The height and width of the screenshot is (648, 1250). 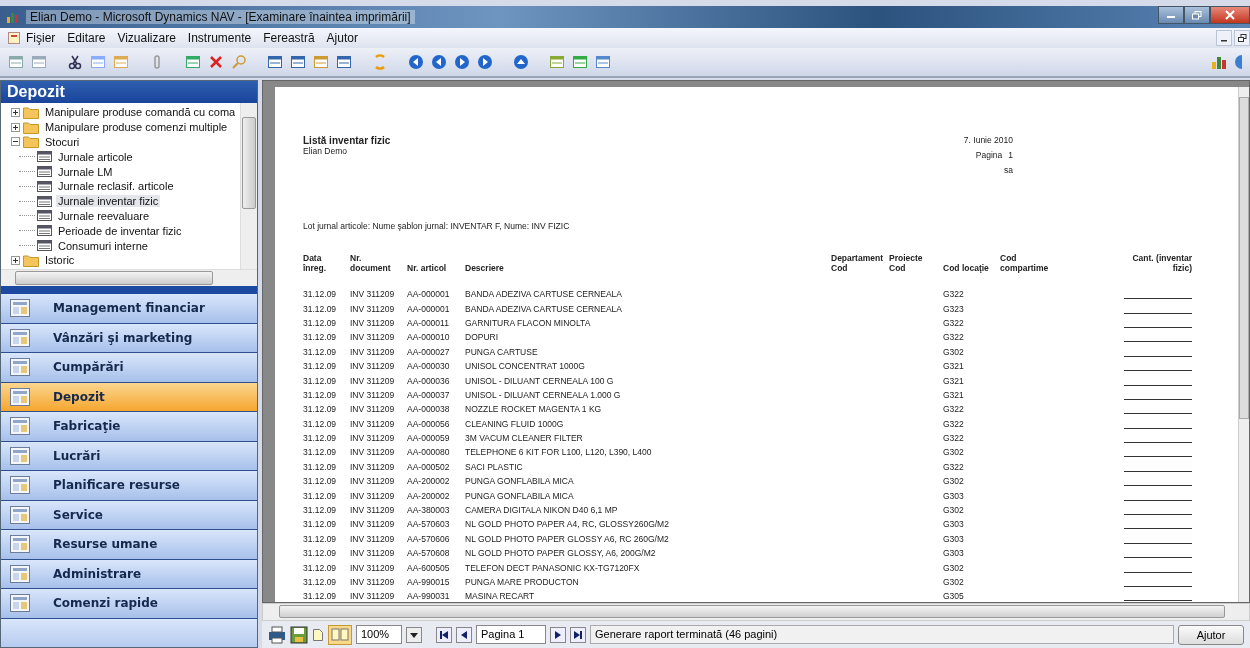 I want to click on table-cell-text: AA-000059, so click(x=429, y=438).